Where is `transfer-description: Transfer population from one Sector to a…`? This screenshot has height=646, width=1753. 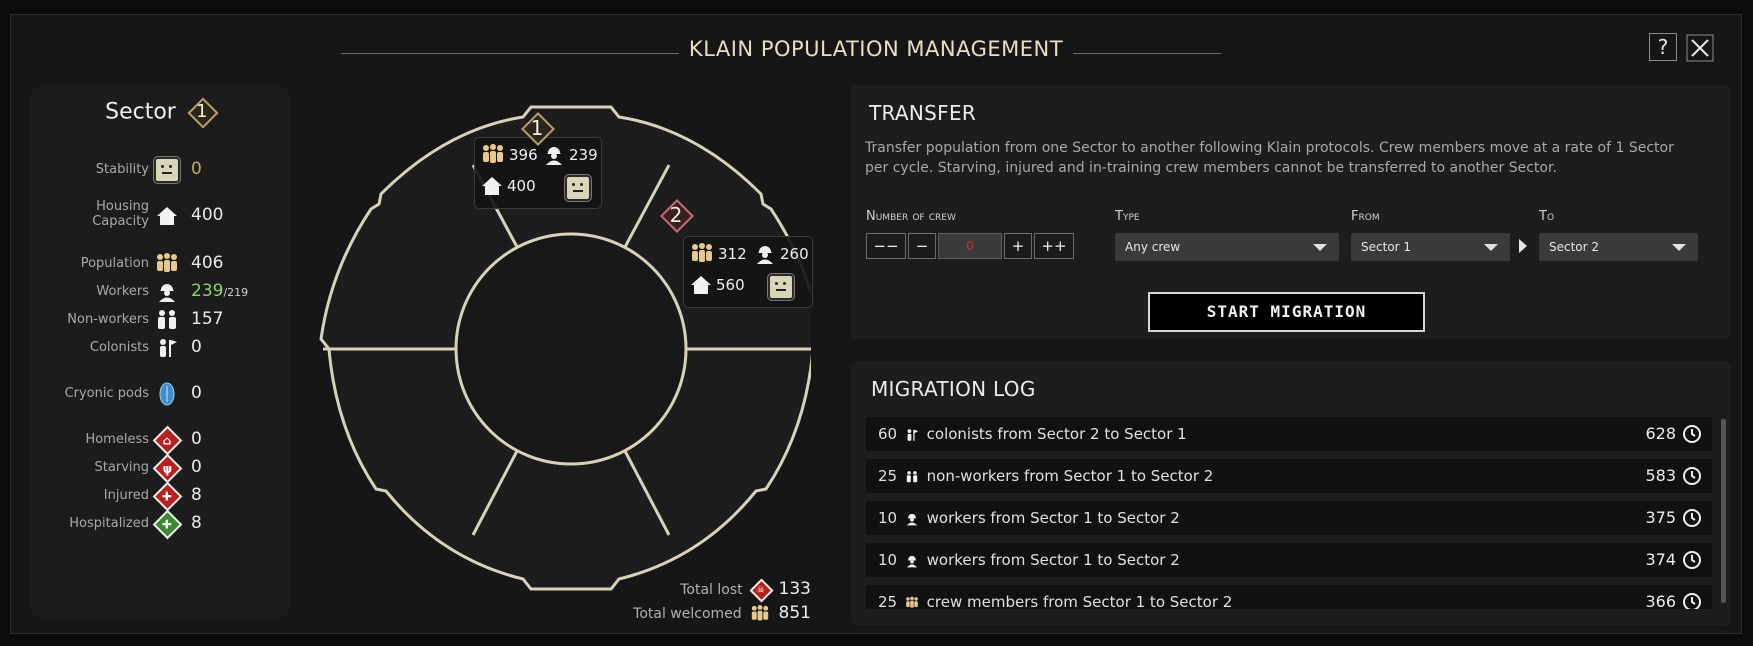 transfer-description: Transfer population from one Sector to a… is located at coordinates (1269, 158).